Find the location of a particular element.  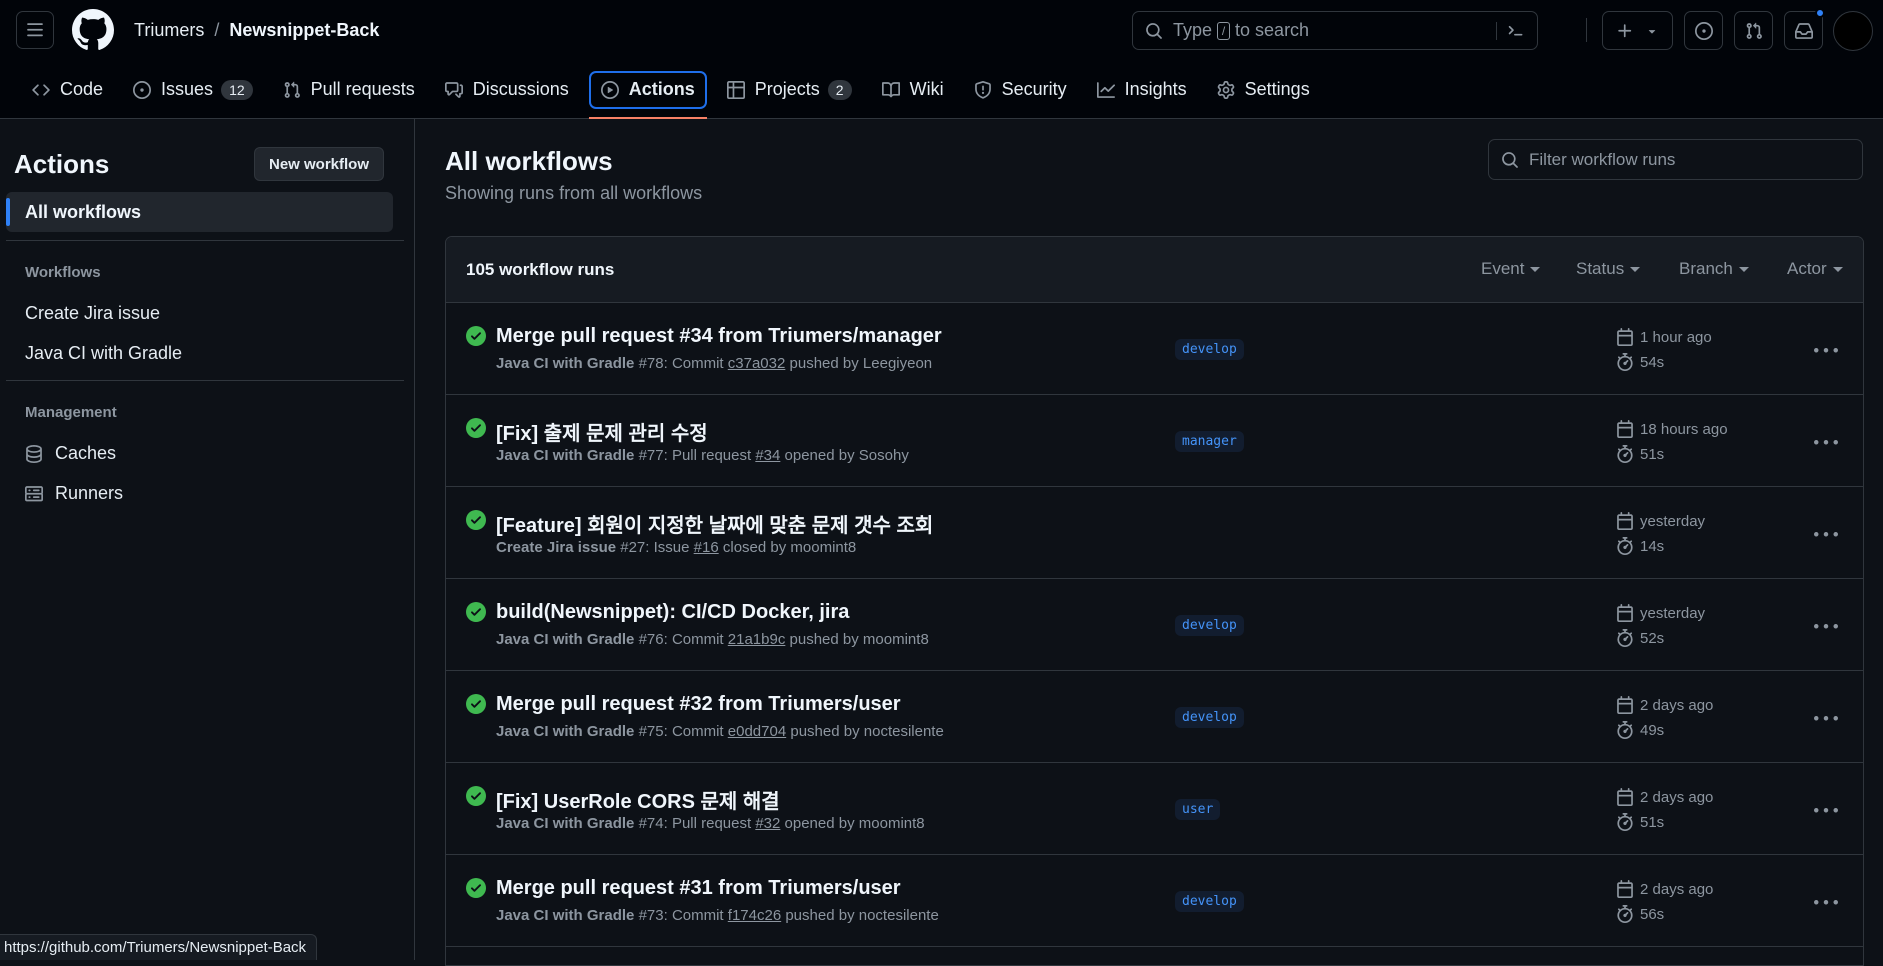

page-title: All workflows is located at coordinates (529, 161).